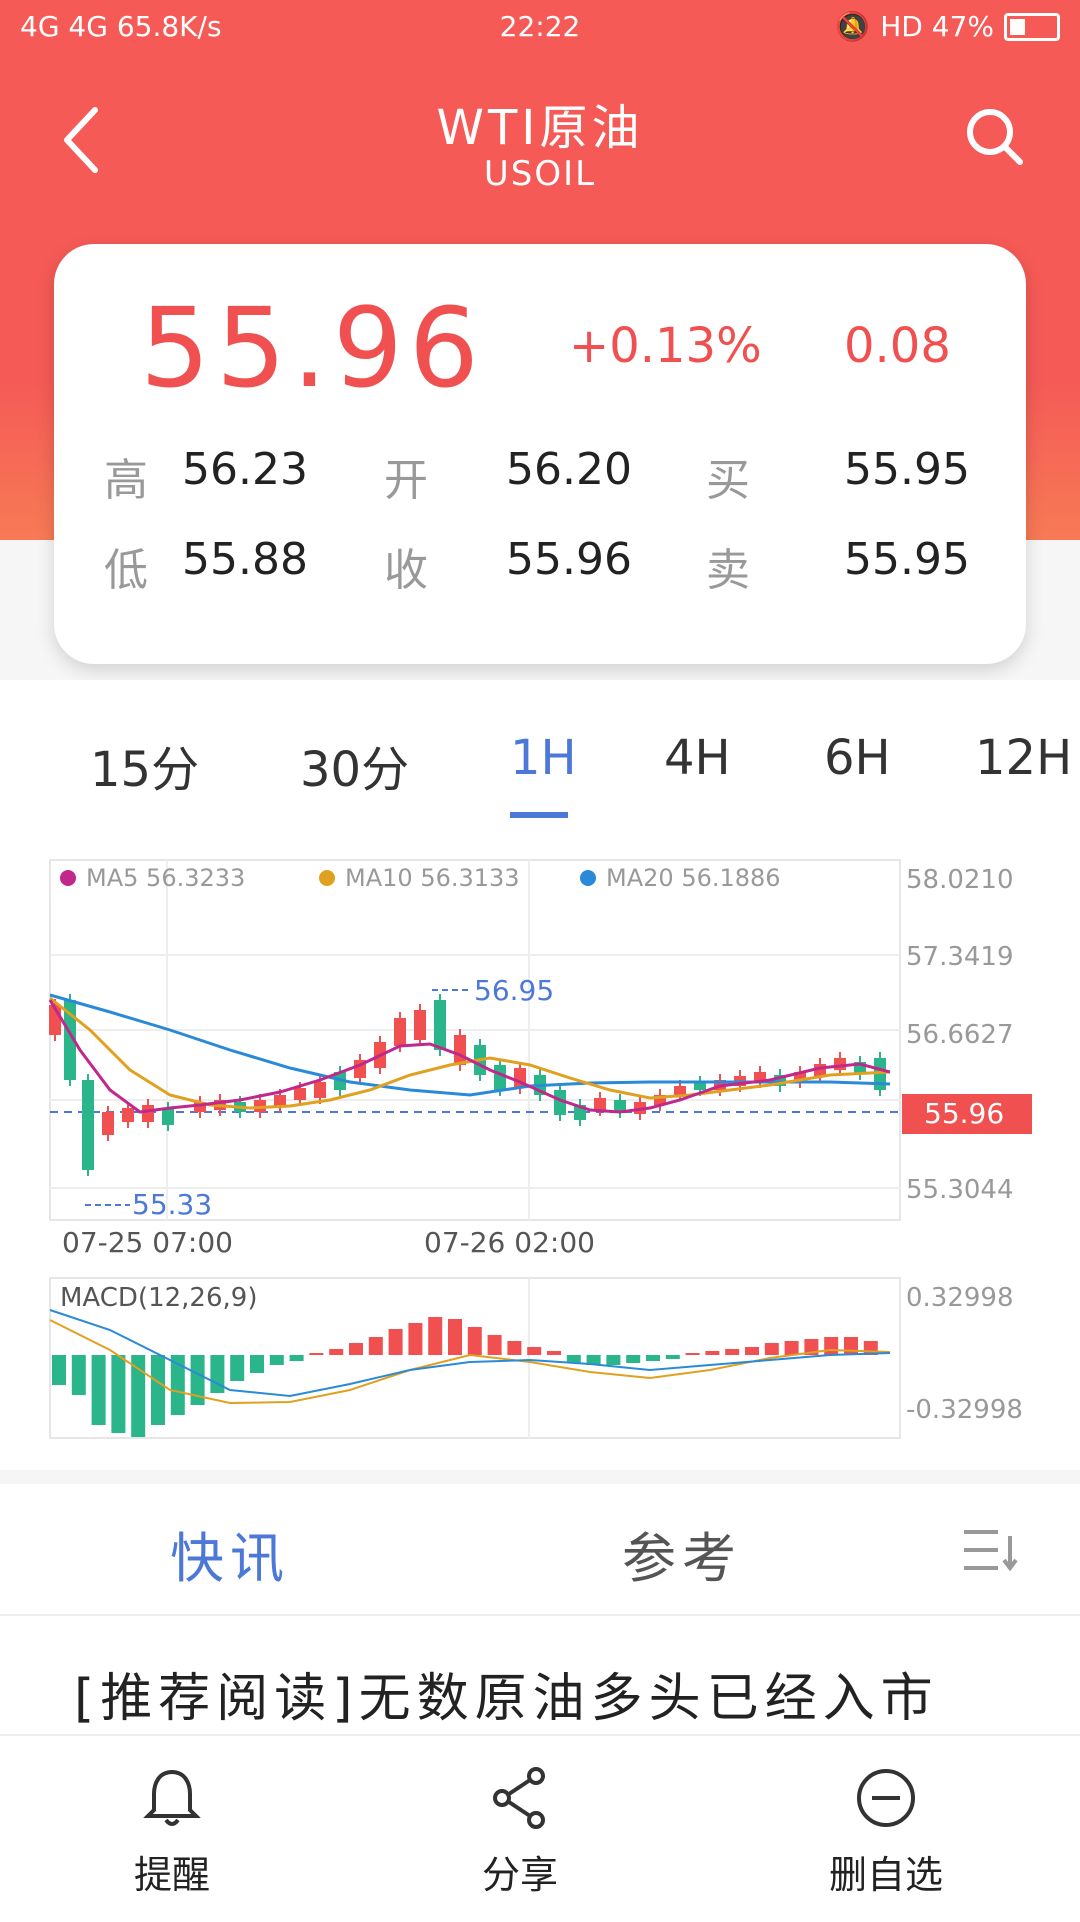 The width and height of the screenshot is (1080, 1922). I want to click on list-filter-icon, so click(991, 1550).